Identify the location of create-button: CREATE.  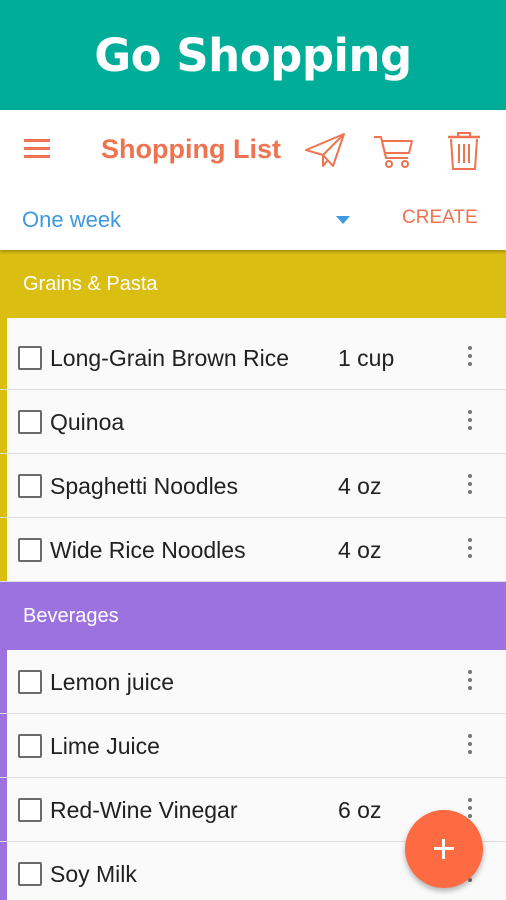
(440, 218).